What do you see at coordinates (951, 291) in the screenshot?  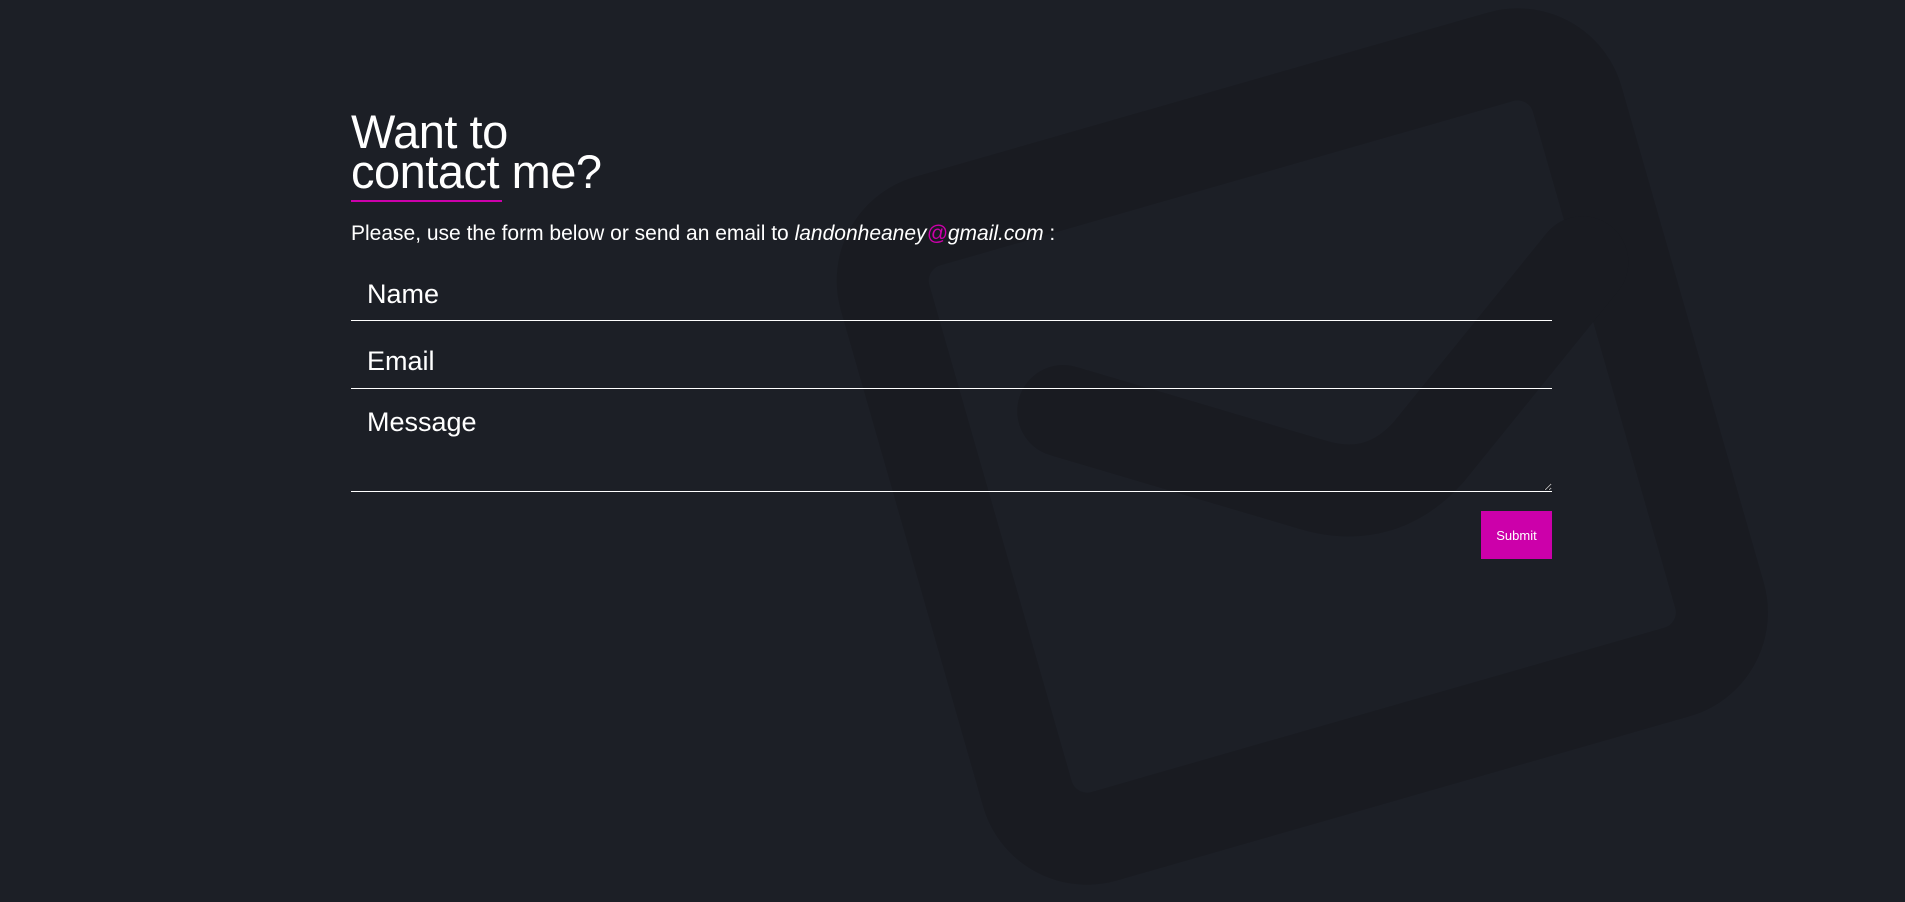 I see `name-field` at bounding box center [951, 291].